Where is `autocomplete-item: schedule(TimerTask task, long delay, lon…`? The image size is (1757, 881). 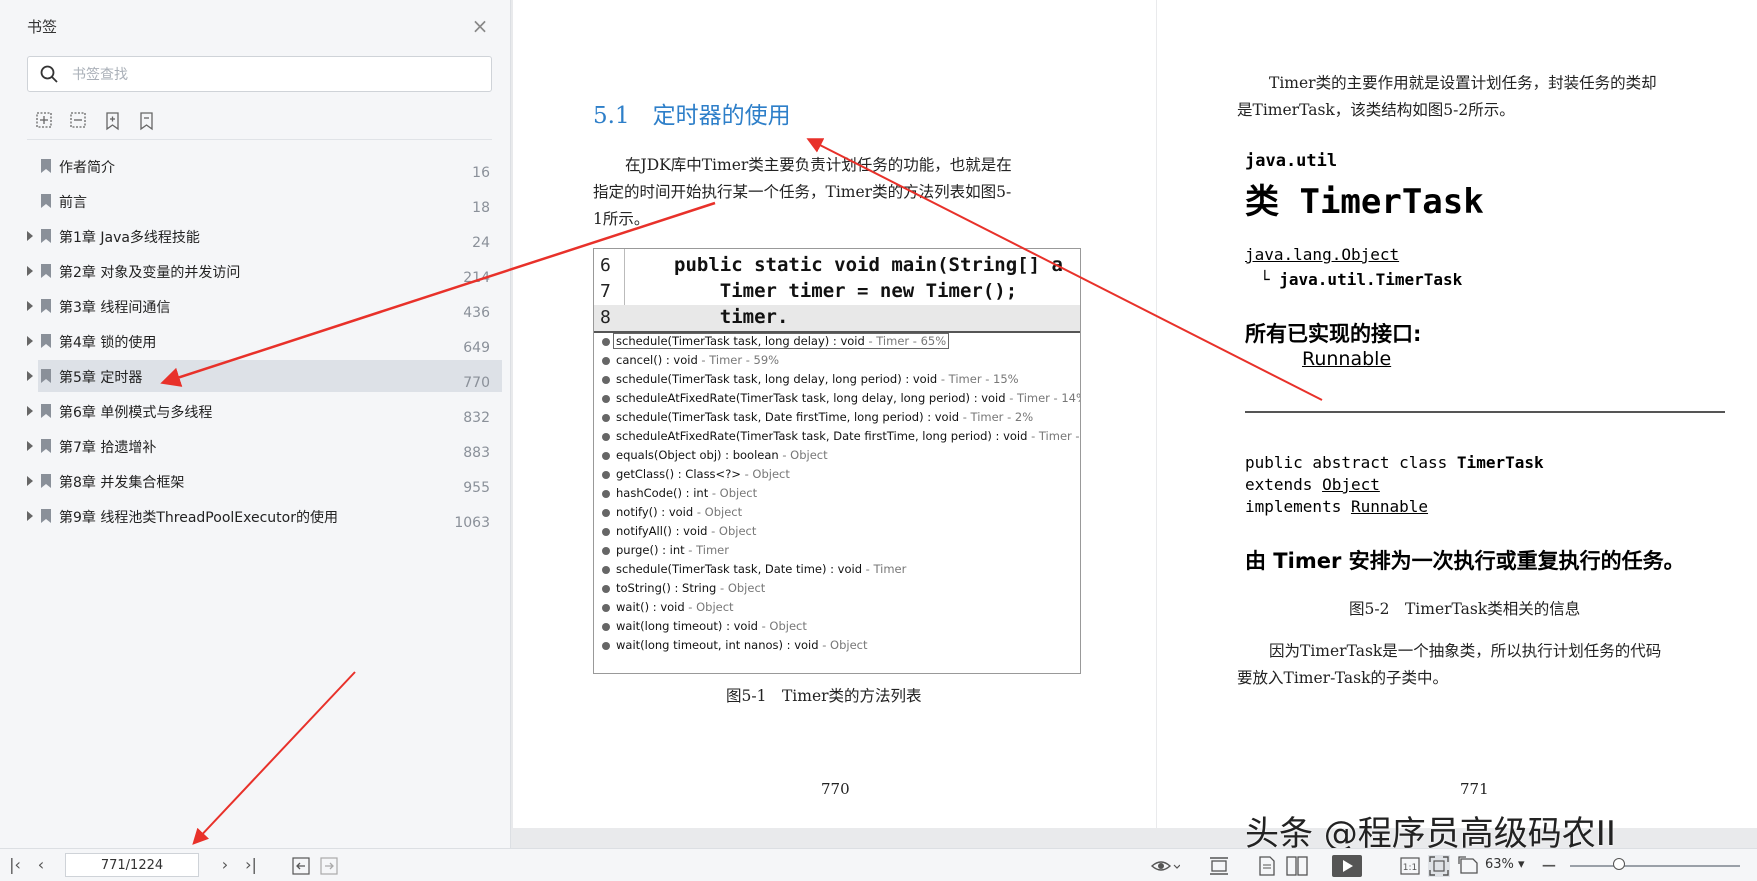
autocomplete-item: schedule(TimerTask task, long delay, lon… is located at coordinates (838, 380).